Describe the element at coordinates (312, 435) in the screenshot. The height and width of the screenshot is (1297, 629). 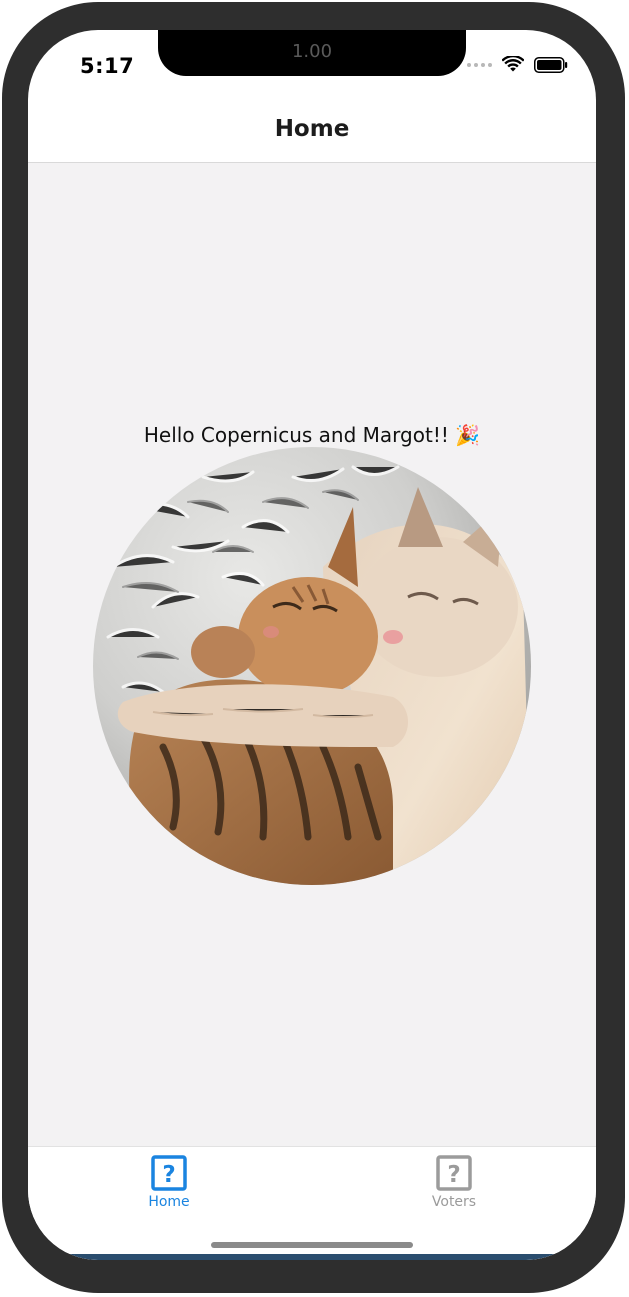
I see `greeting-text: Hello Copernicus and Margot!! 🎉` at that location.